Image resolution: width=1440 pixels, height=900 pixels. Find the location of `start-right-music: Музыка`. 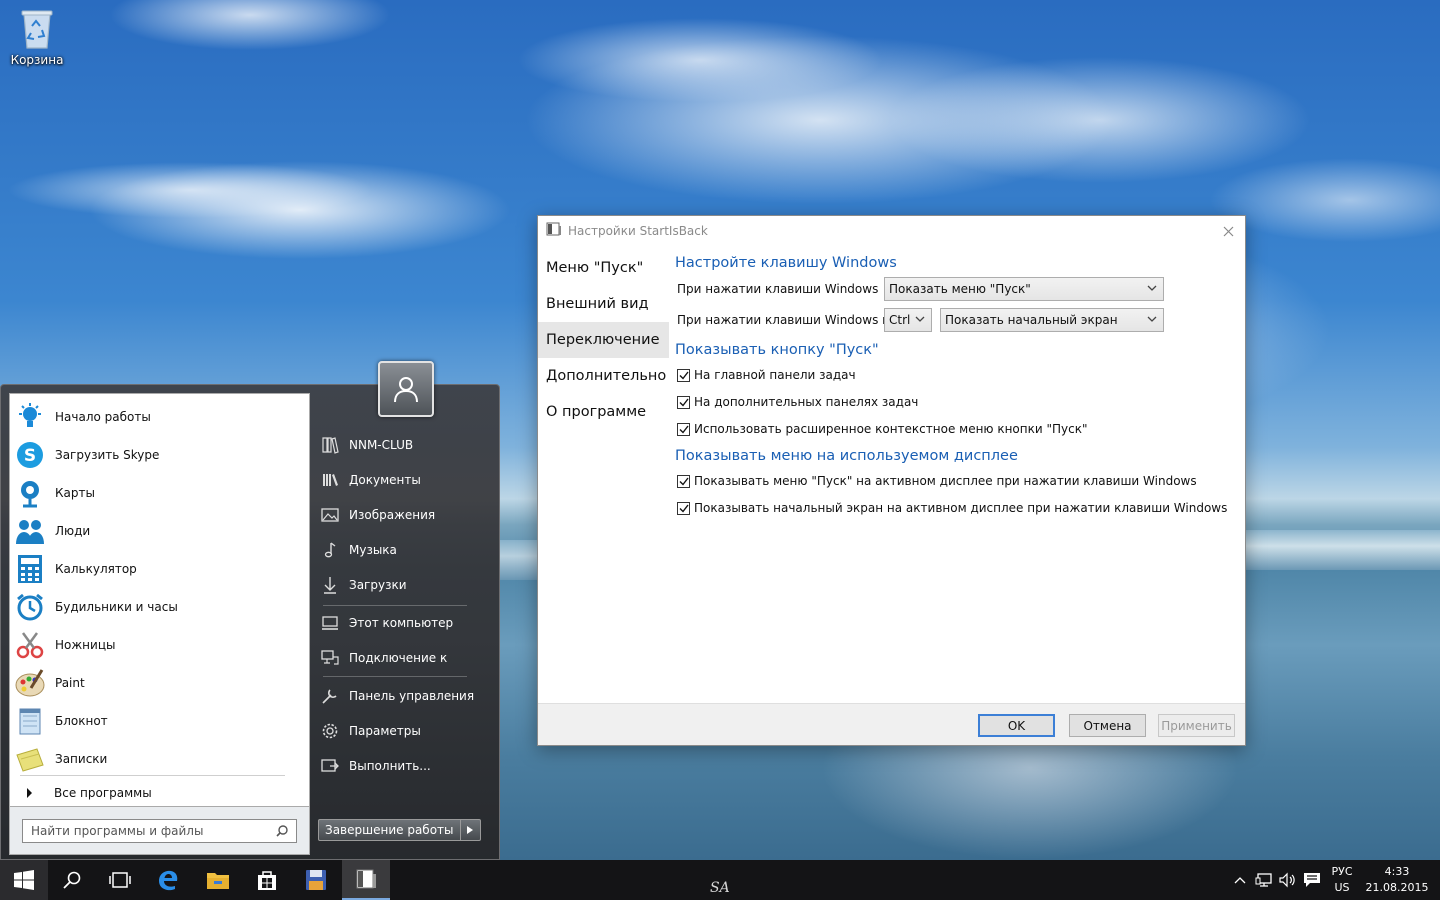

start-right-music: Музыка is located at coordinates (404, 550).